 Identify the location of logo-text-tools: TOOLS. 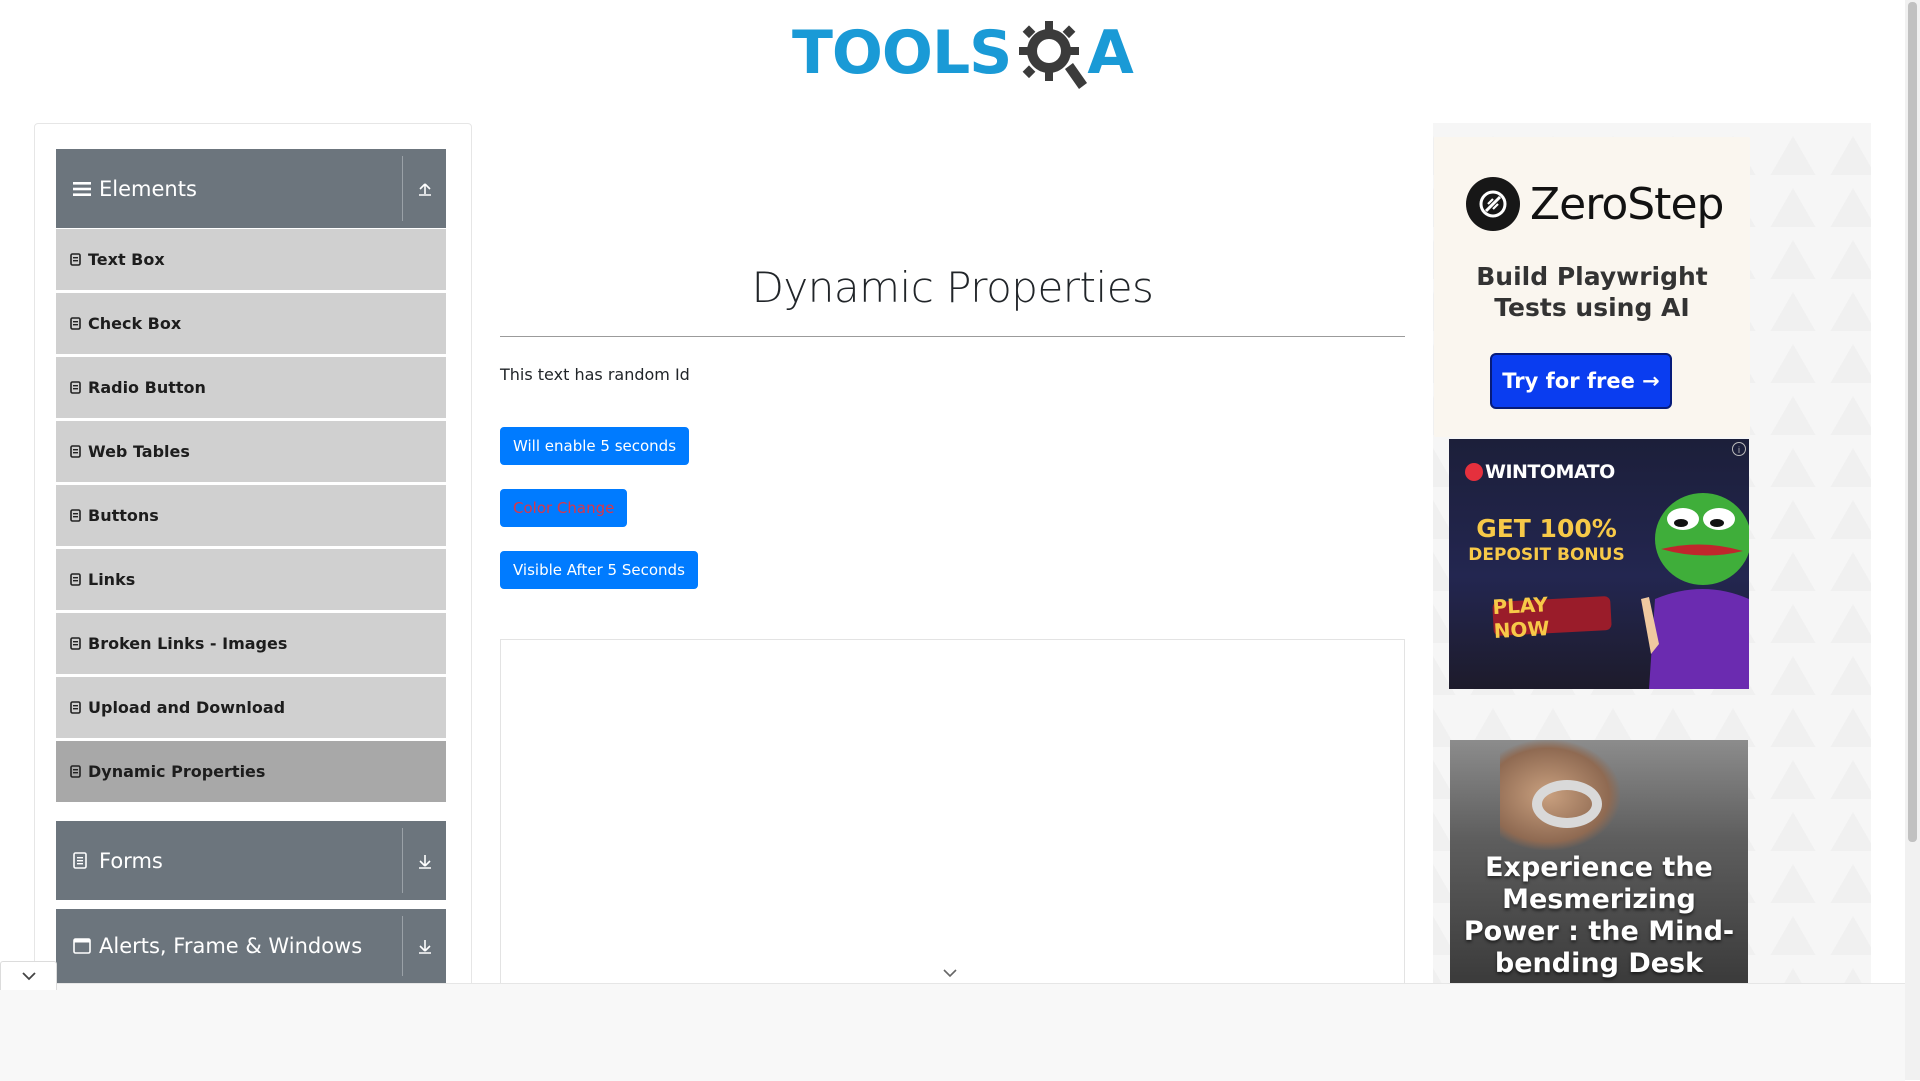
(902, 53).